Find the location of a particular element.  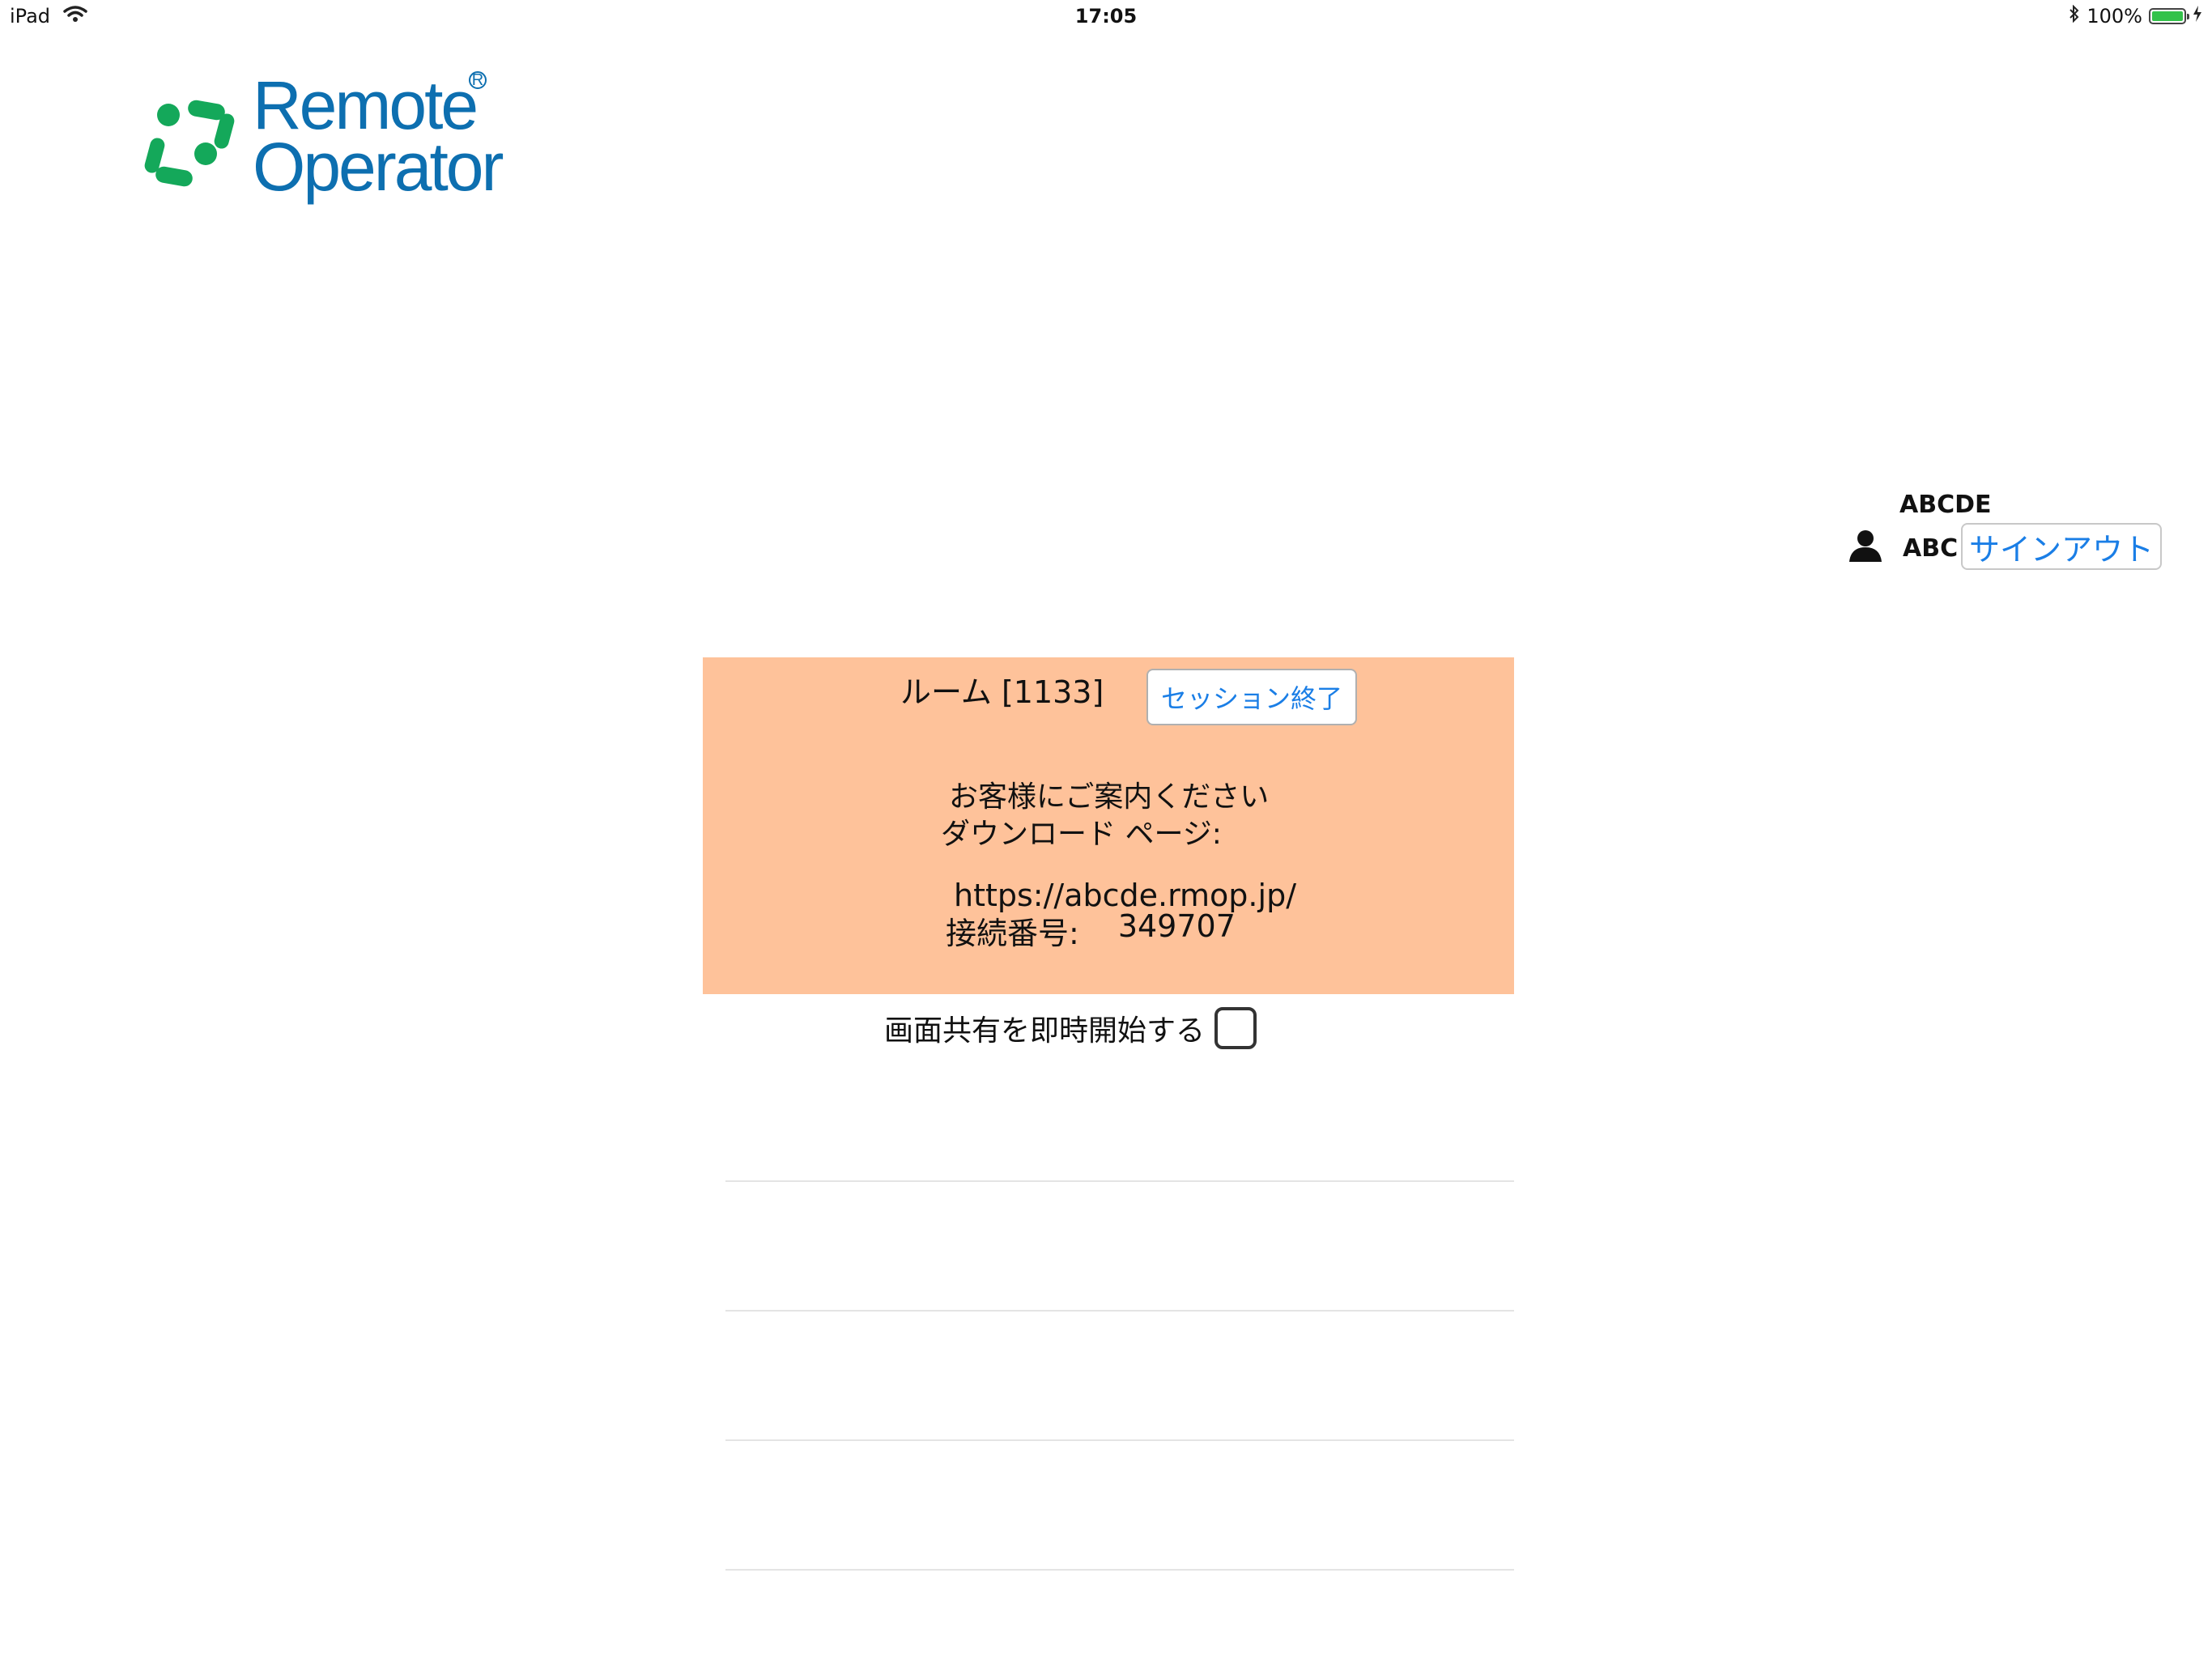

battery-icon is located at coordinates (2169, 16).